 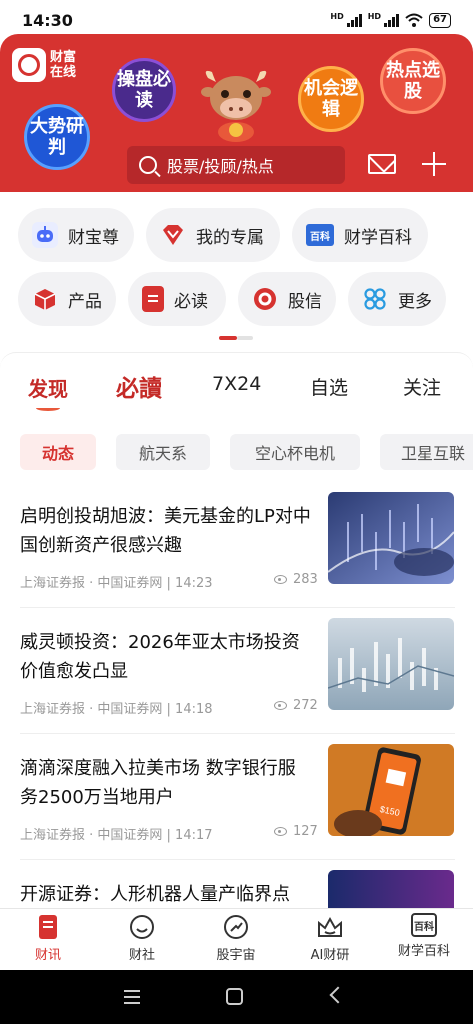 What do you see at coordinates (391, 790) in the screenshot?
I see `news-thumbnail: $150` at bounding box center [391, 790].